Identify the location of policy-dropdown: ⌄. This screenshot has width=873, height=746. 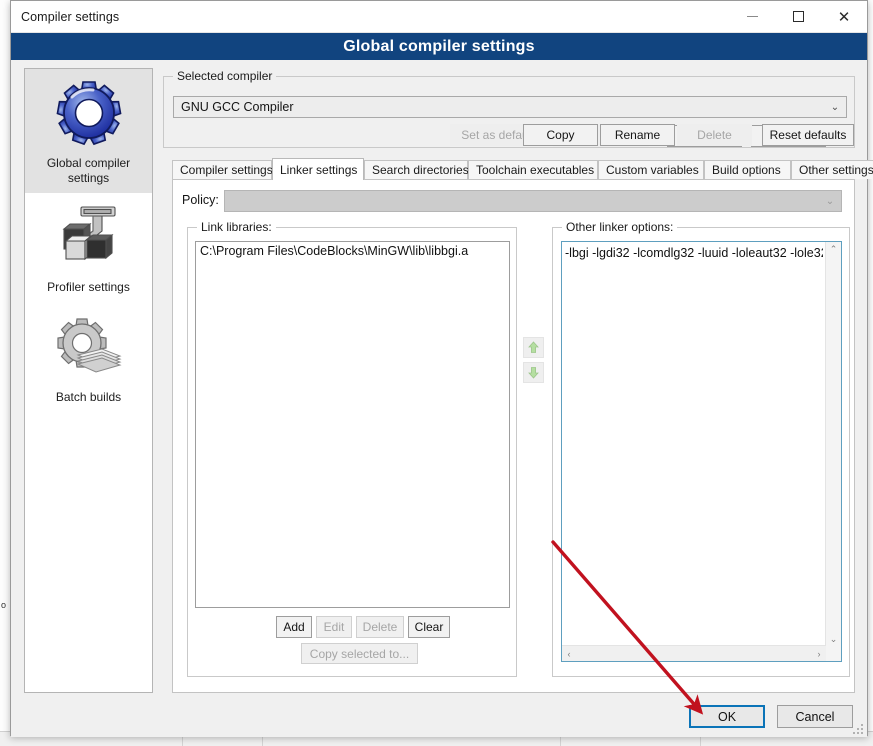
(533, 201).